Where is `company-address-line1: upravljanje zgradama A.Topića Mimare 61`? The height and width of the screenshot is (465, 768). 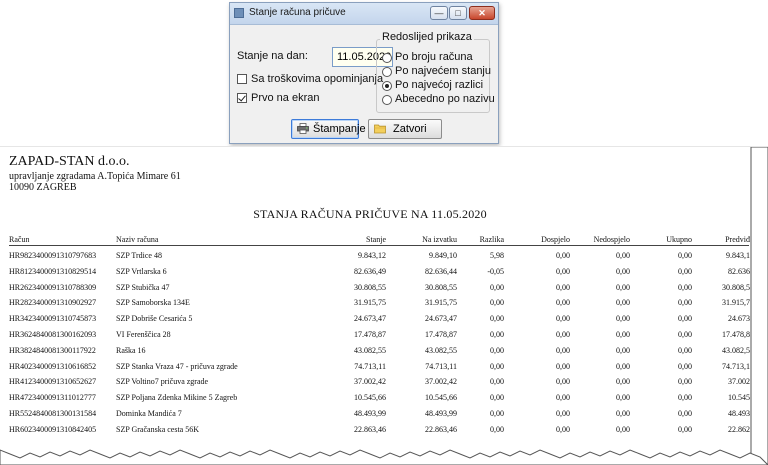
company-address-line1: upravljanje zgradama A.Topića Mimare 61 is located at coordinates (95, 176).